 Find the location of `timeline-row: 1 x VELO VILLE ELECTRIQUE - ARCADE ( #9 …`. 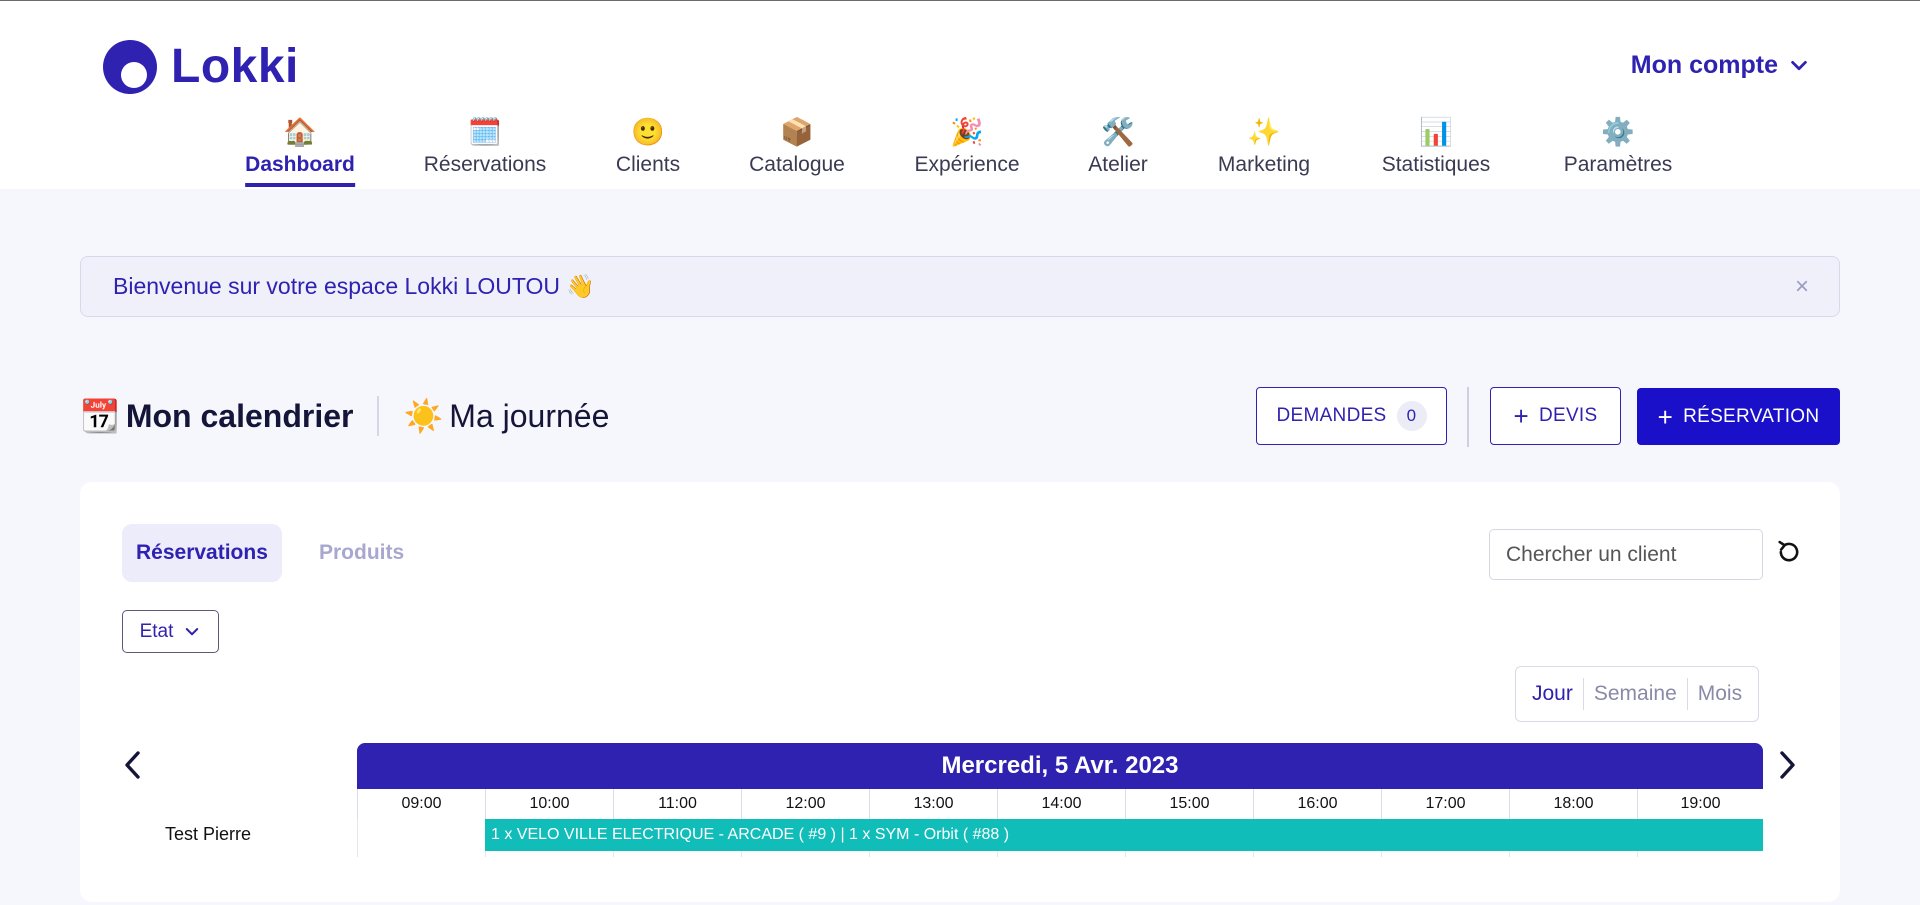

timeline-row: 1 x VELO VILLE ELECTRIQUE - ARCADE ( #9 … is located at coordinates (1060, 838).